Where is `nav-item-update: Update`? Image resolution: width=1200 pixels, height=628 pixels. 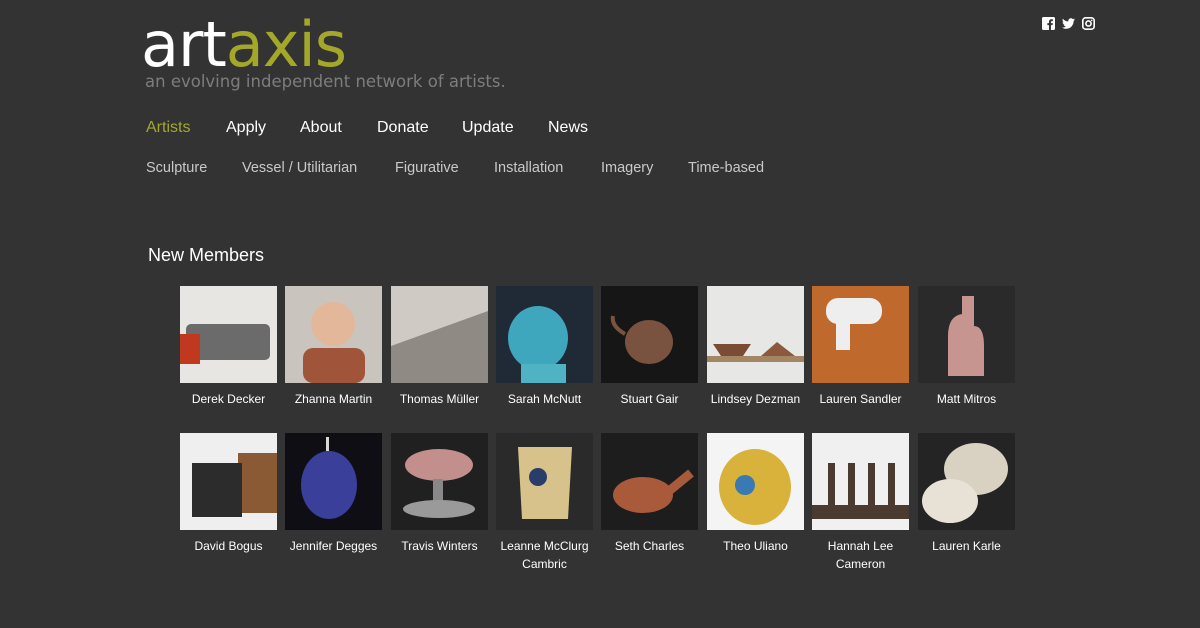
nav-item-update: Update is located at coordinates (488, 128).